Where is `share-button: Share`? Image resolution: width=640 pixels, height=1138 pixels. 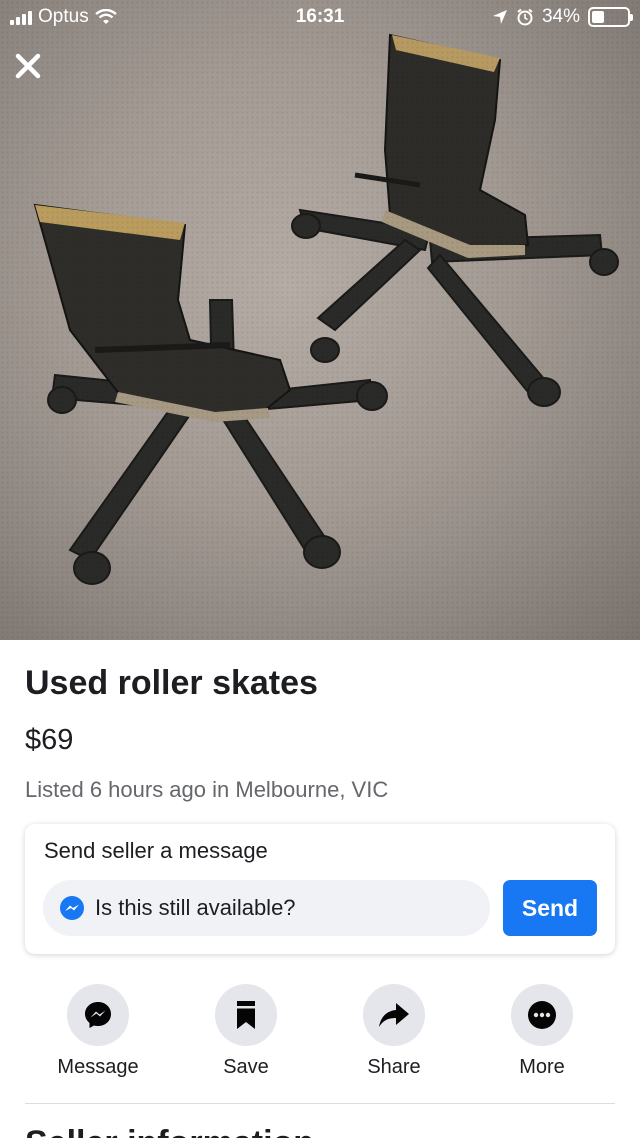
share-button: Share is located at coordinates (394, 1031).